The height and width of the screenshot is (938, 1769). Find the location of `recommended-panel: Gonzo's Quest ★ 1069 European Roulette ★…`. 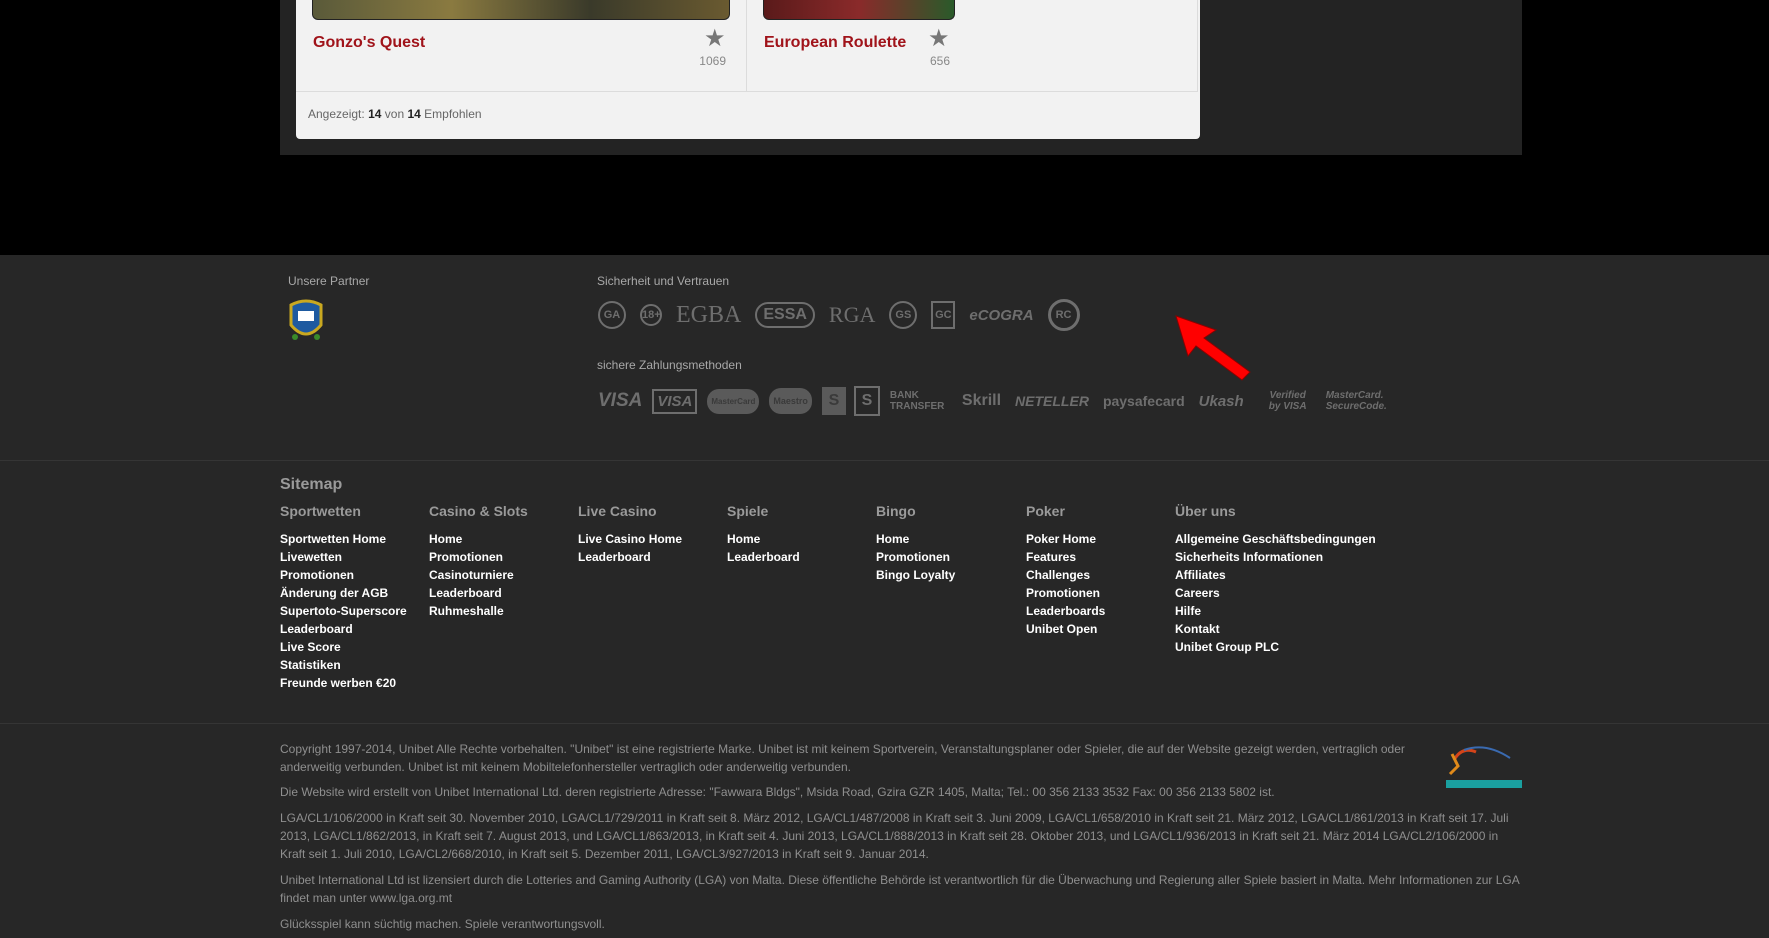

recommended-panel: Gonzo's Quest ★ 1069 European Roulette ★… is located at coordinates (901, 77).